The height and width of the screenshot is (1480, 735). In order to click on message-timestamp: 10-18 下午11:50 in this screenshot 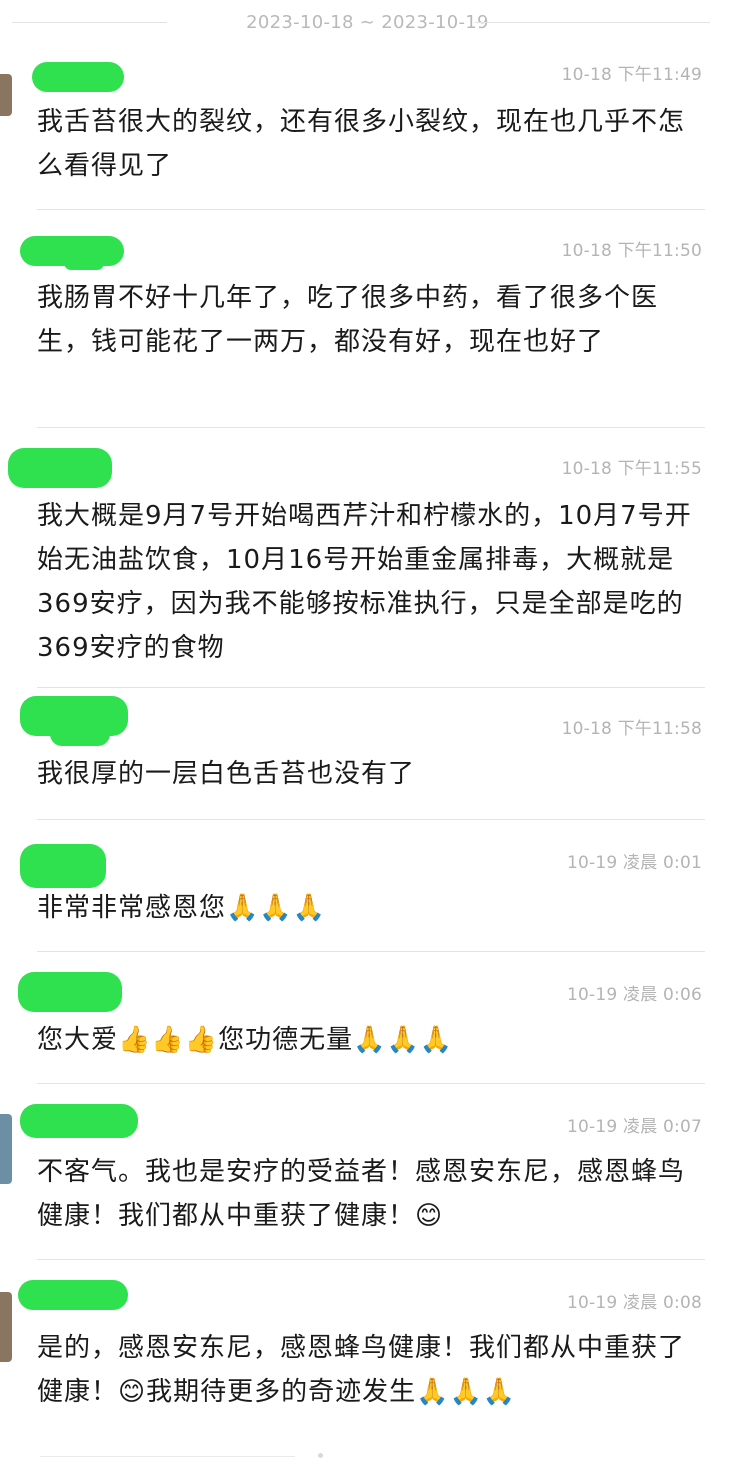, I will do `click(631, 251)`.